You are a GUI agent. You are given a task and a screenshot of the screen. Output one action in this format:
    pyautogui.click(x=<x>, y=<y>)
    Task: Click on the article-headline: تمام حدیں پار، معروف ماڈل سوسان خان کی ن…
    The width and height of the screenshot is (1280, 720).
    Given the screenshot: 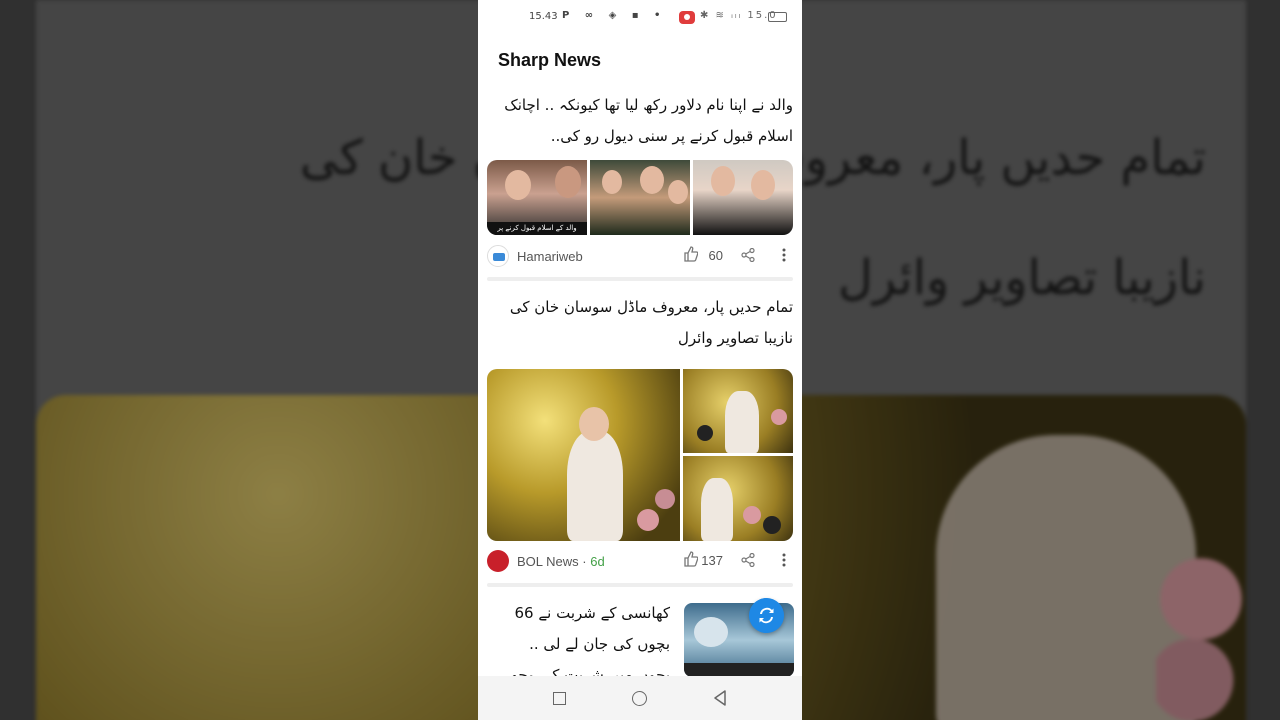 What is the action you would take?
    pyautogui.click(x=640, y=323)
    